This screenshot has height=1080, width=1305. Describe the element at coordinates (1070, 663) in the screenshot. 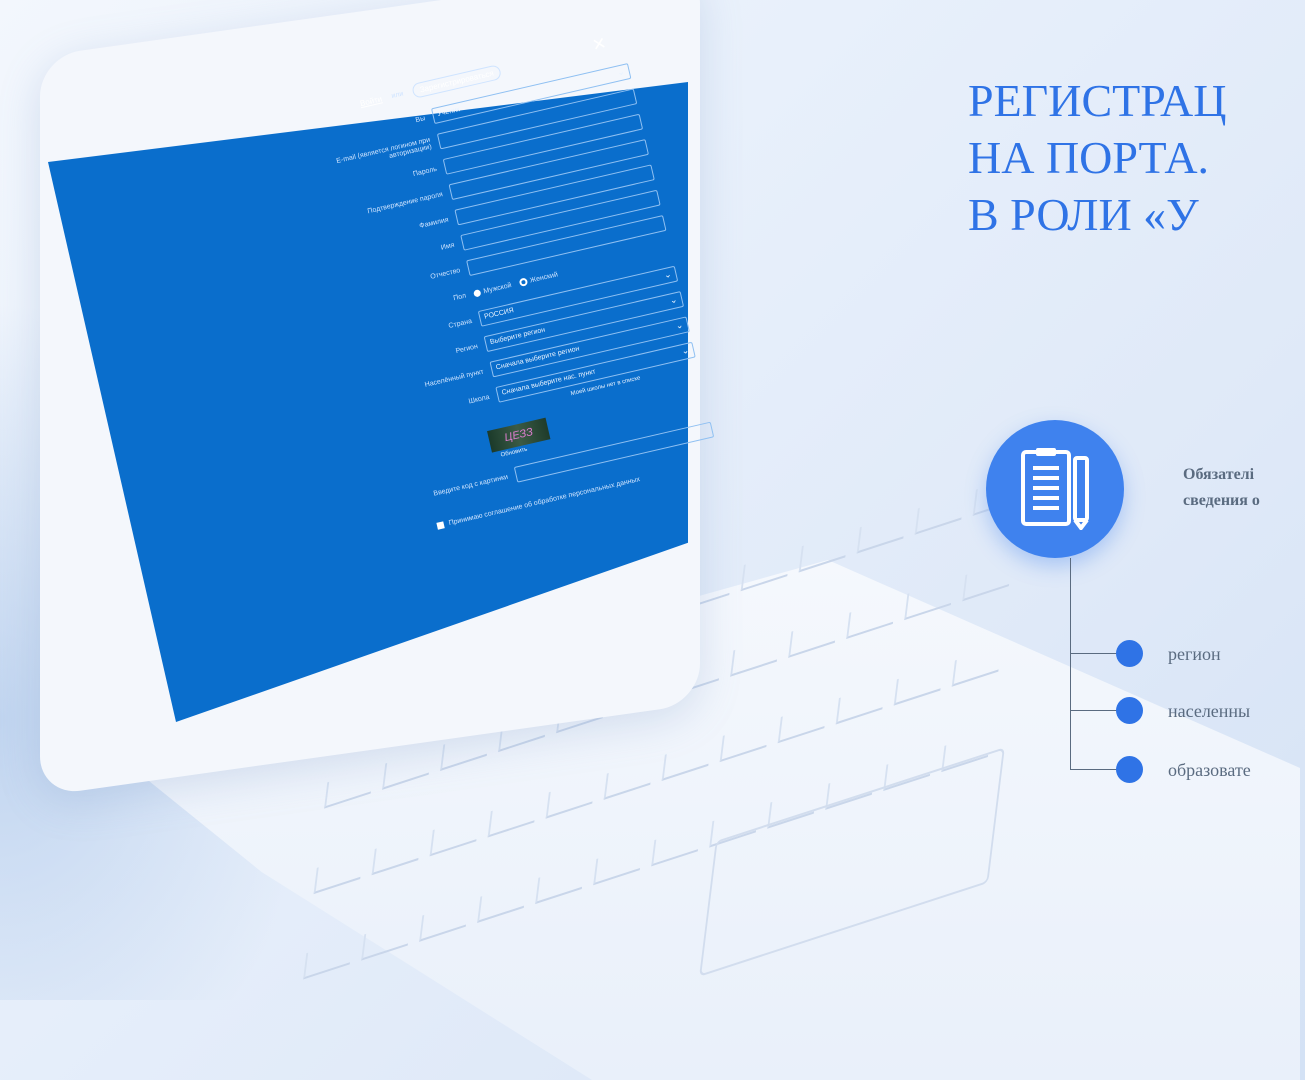

I see `tree-connector` at that location.